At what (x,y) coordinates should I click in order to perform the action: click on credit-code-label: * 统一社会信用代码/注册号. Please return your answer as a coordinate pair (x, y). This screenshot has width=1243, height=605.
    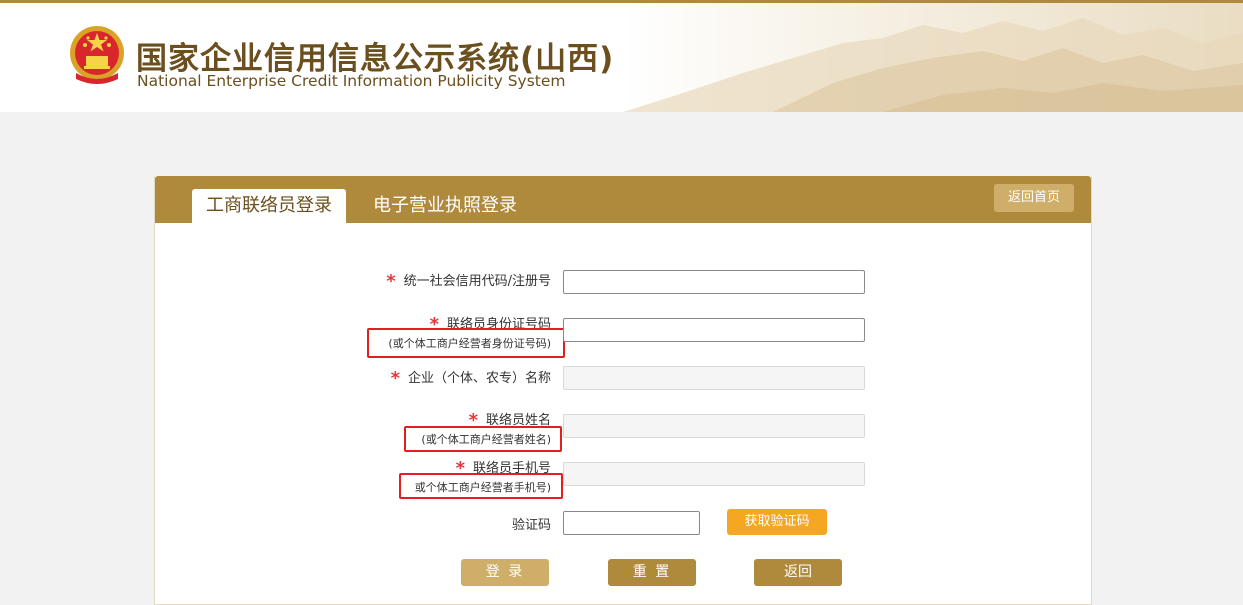
    Looking at the image, I should click on (468, 281).